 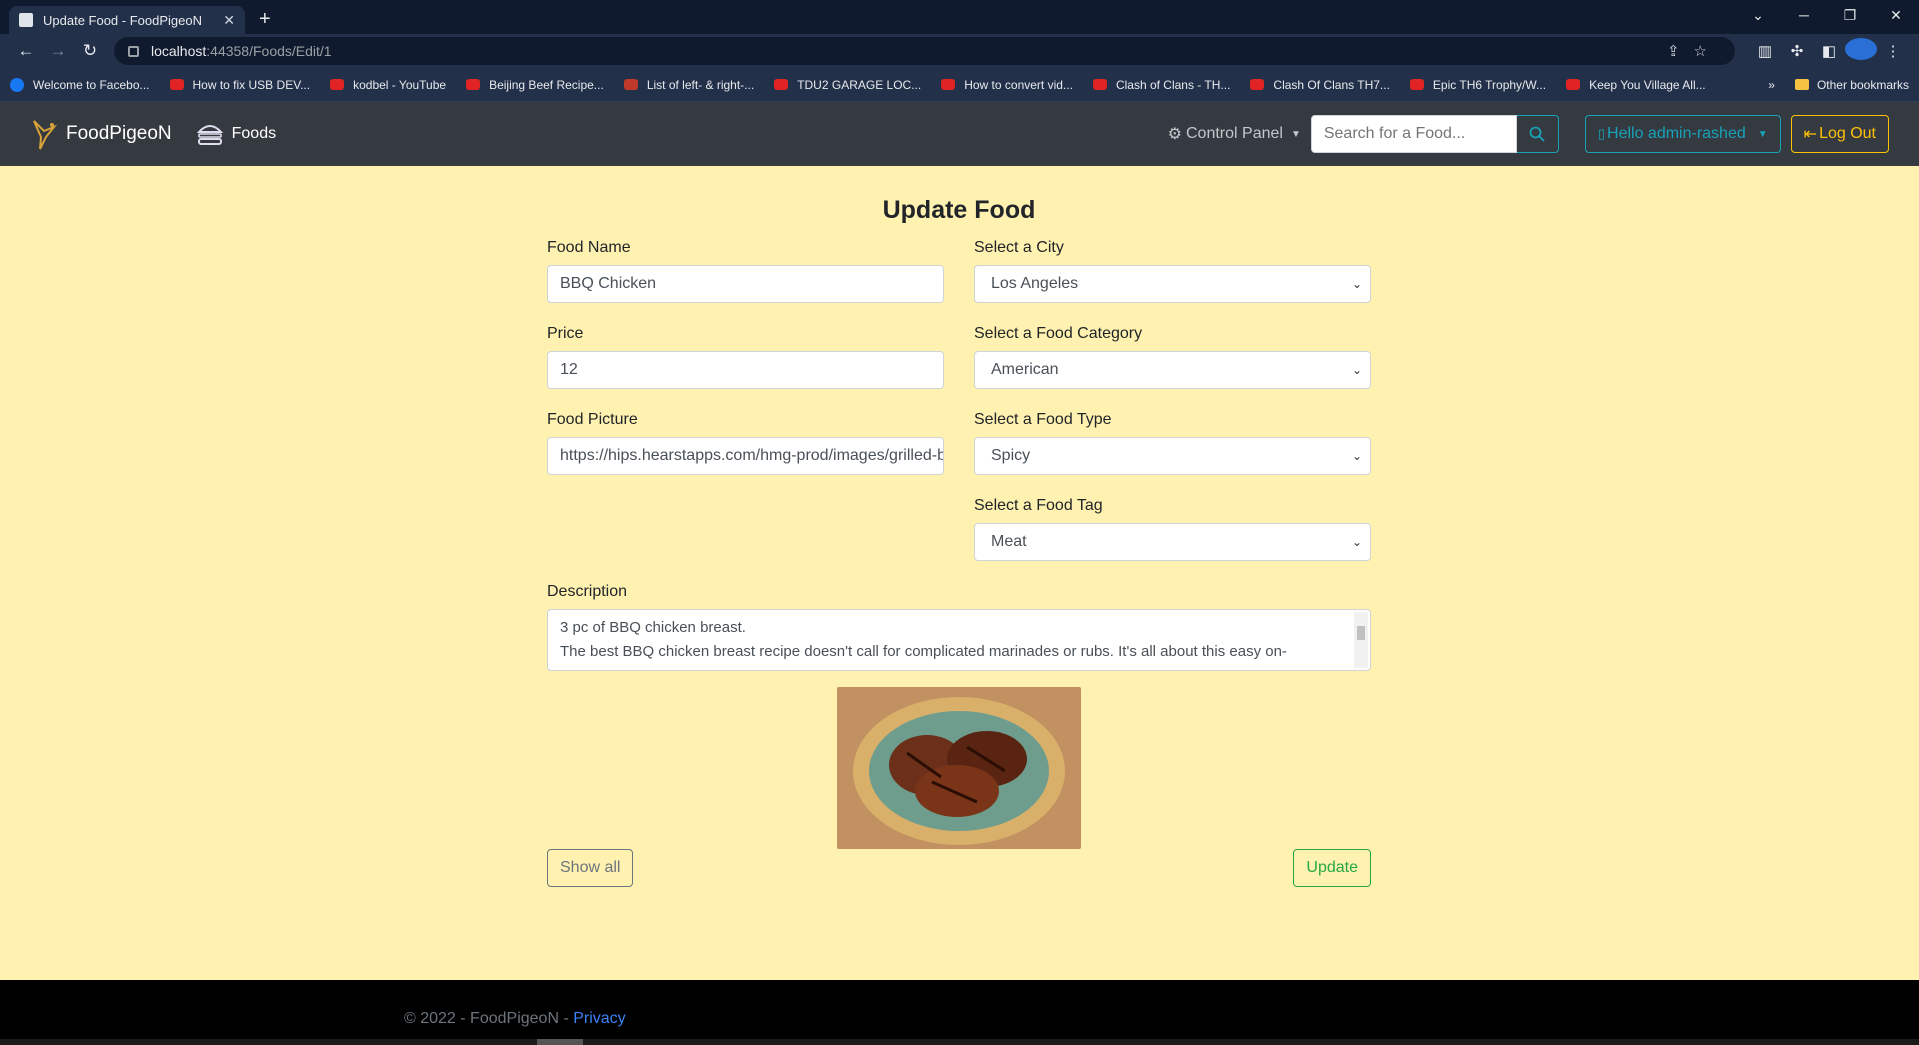 What do you see at coordinates (1801, 84) in the screenshot?
I see `folder-icon` at bounding box center [1801, 84].